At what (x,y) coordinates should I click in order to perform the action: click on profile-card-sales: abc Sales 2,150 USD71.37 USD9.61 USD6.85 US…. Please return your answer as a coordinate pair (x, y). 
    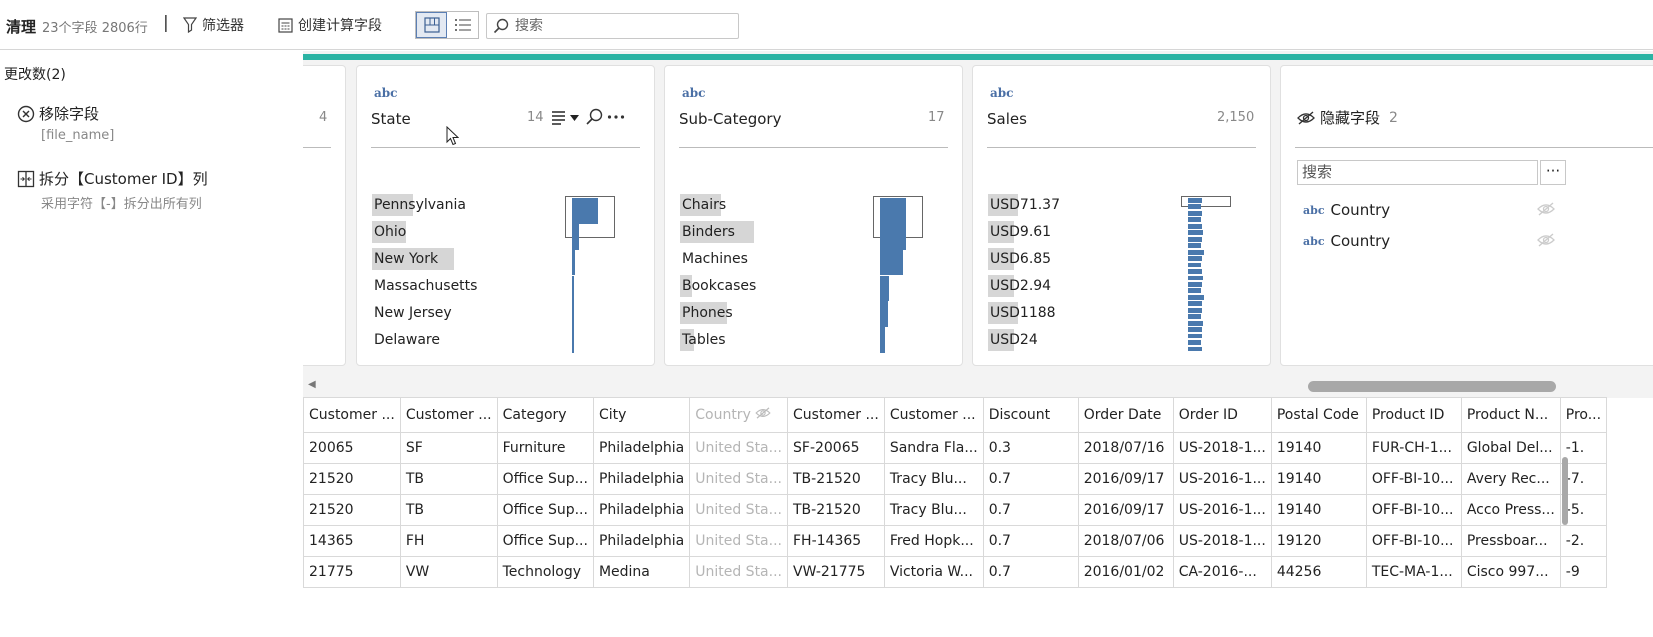
    Looking at the image, I should click on (1121, 215).